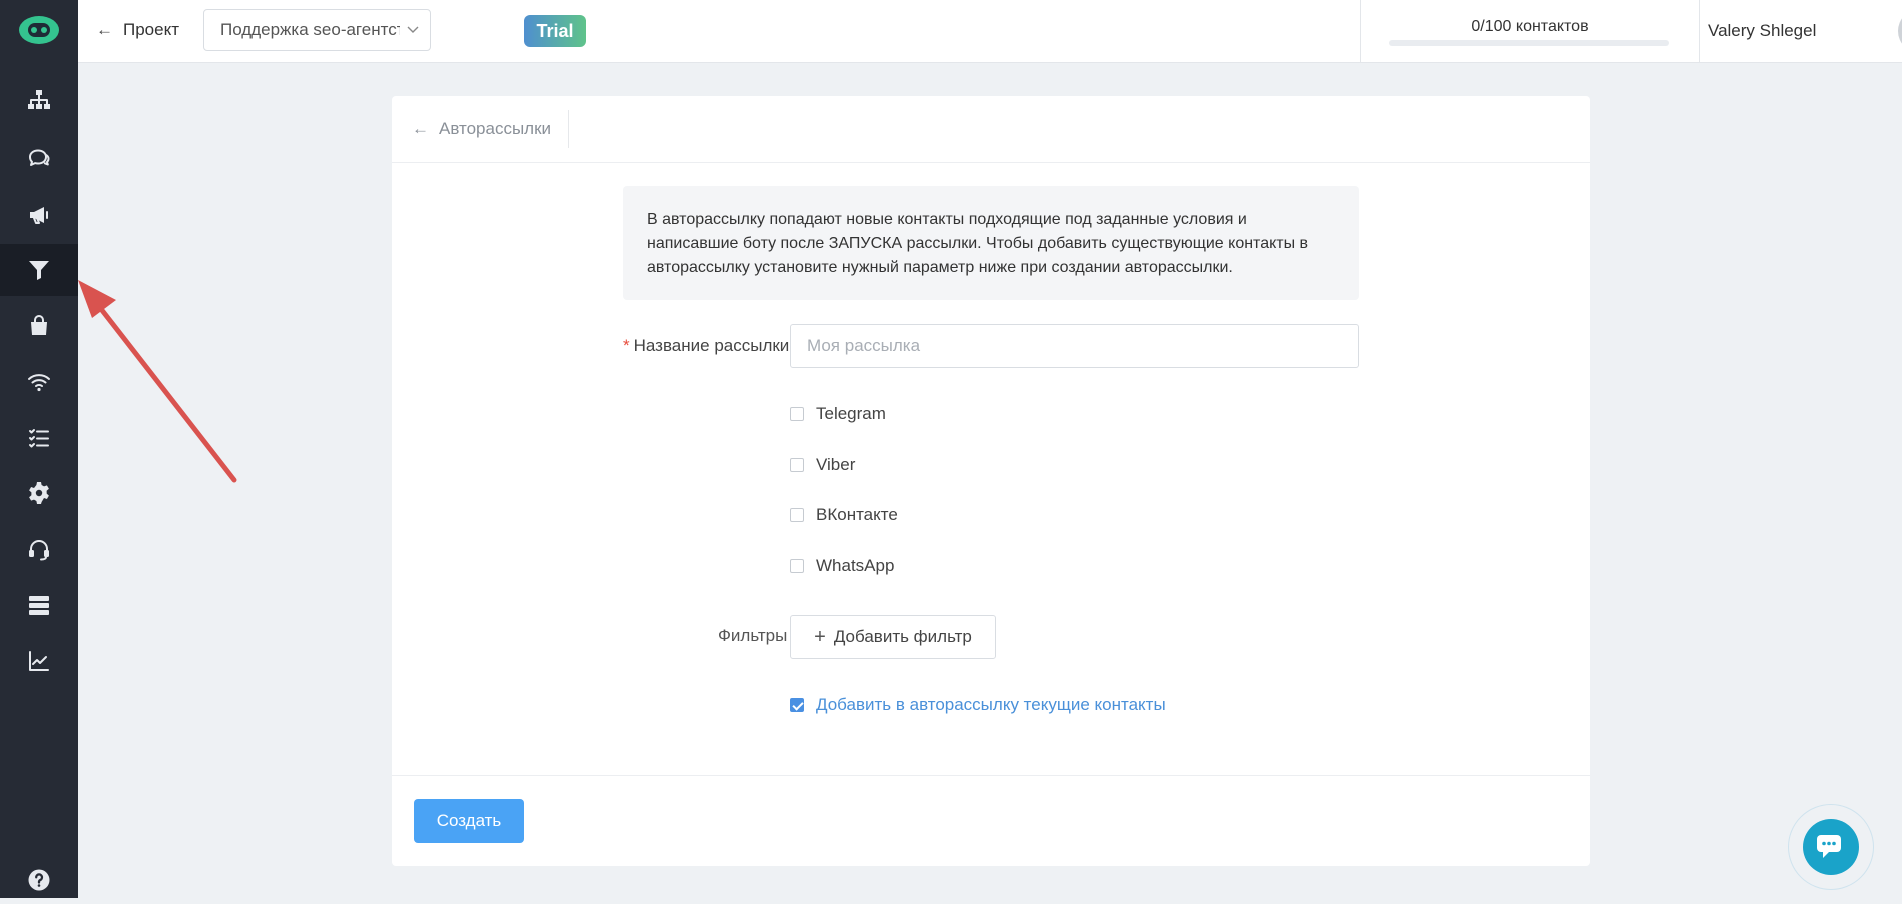 This screenshot has height=904, width=1902. I want to click on contacts-count-text: 0/100 контактов, so click(1530, 26).